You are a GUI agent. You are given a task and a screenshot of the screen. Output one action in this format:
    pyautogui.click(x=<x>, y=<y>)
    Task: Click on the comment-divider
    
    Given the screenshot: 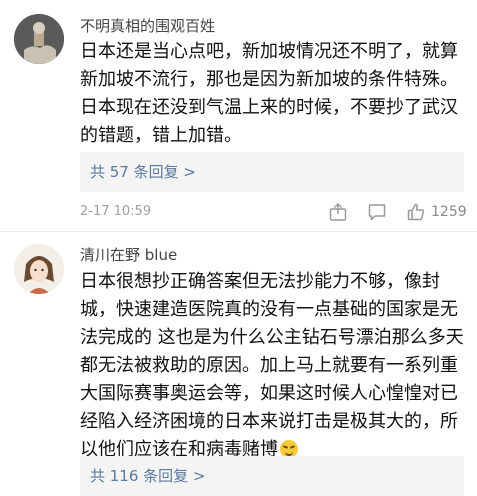 What is the action you would take?
    pyautogui.click(x=238, y=231)
    